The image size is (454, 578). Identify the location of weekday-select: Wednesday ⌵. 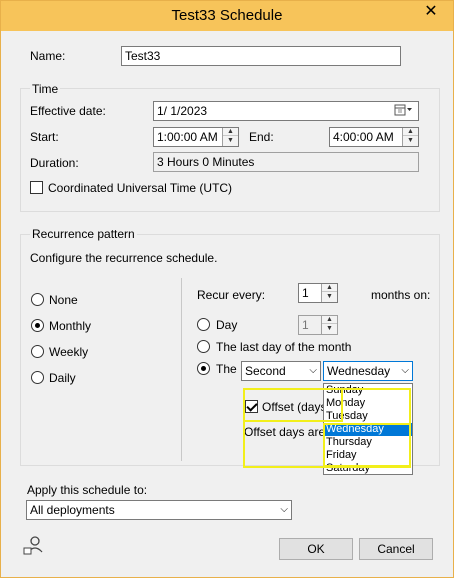
(368, 371).